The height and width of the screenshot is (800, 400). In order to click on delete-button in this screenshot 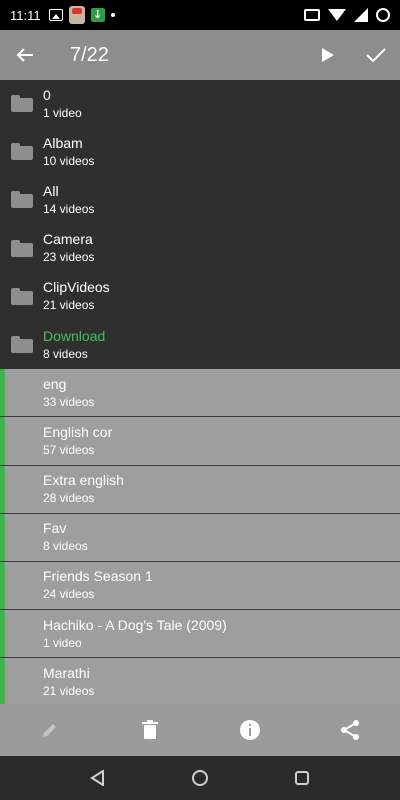, I will do `click(150, 730)`.